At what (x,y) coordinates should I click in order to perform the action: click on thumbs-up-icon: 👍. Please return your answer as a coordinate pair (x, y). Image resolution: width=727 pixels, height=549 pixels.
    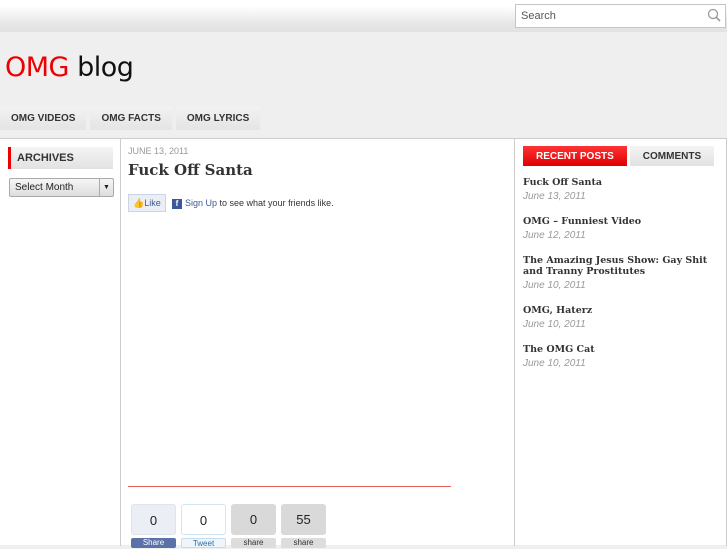
    Looking at the image, I should click on (139, 203).